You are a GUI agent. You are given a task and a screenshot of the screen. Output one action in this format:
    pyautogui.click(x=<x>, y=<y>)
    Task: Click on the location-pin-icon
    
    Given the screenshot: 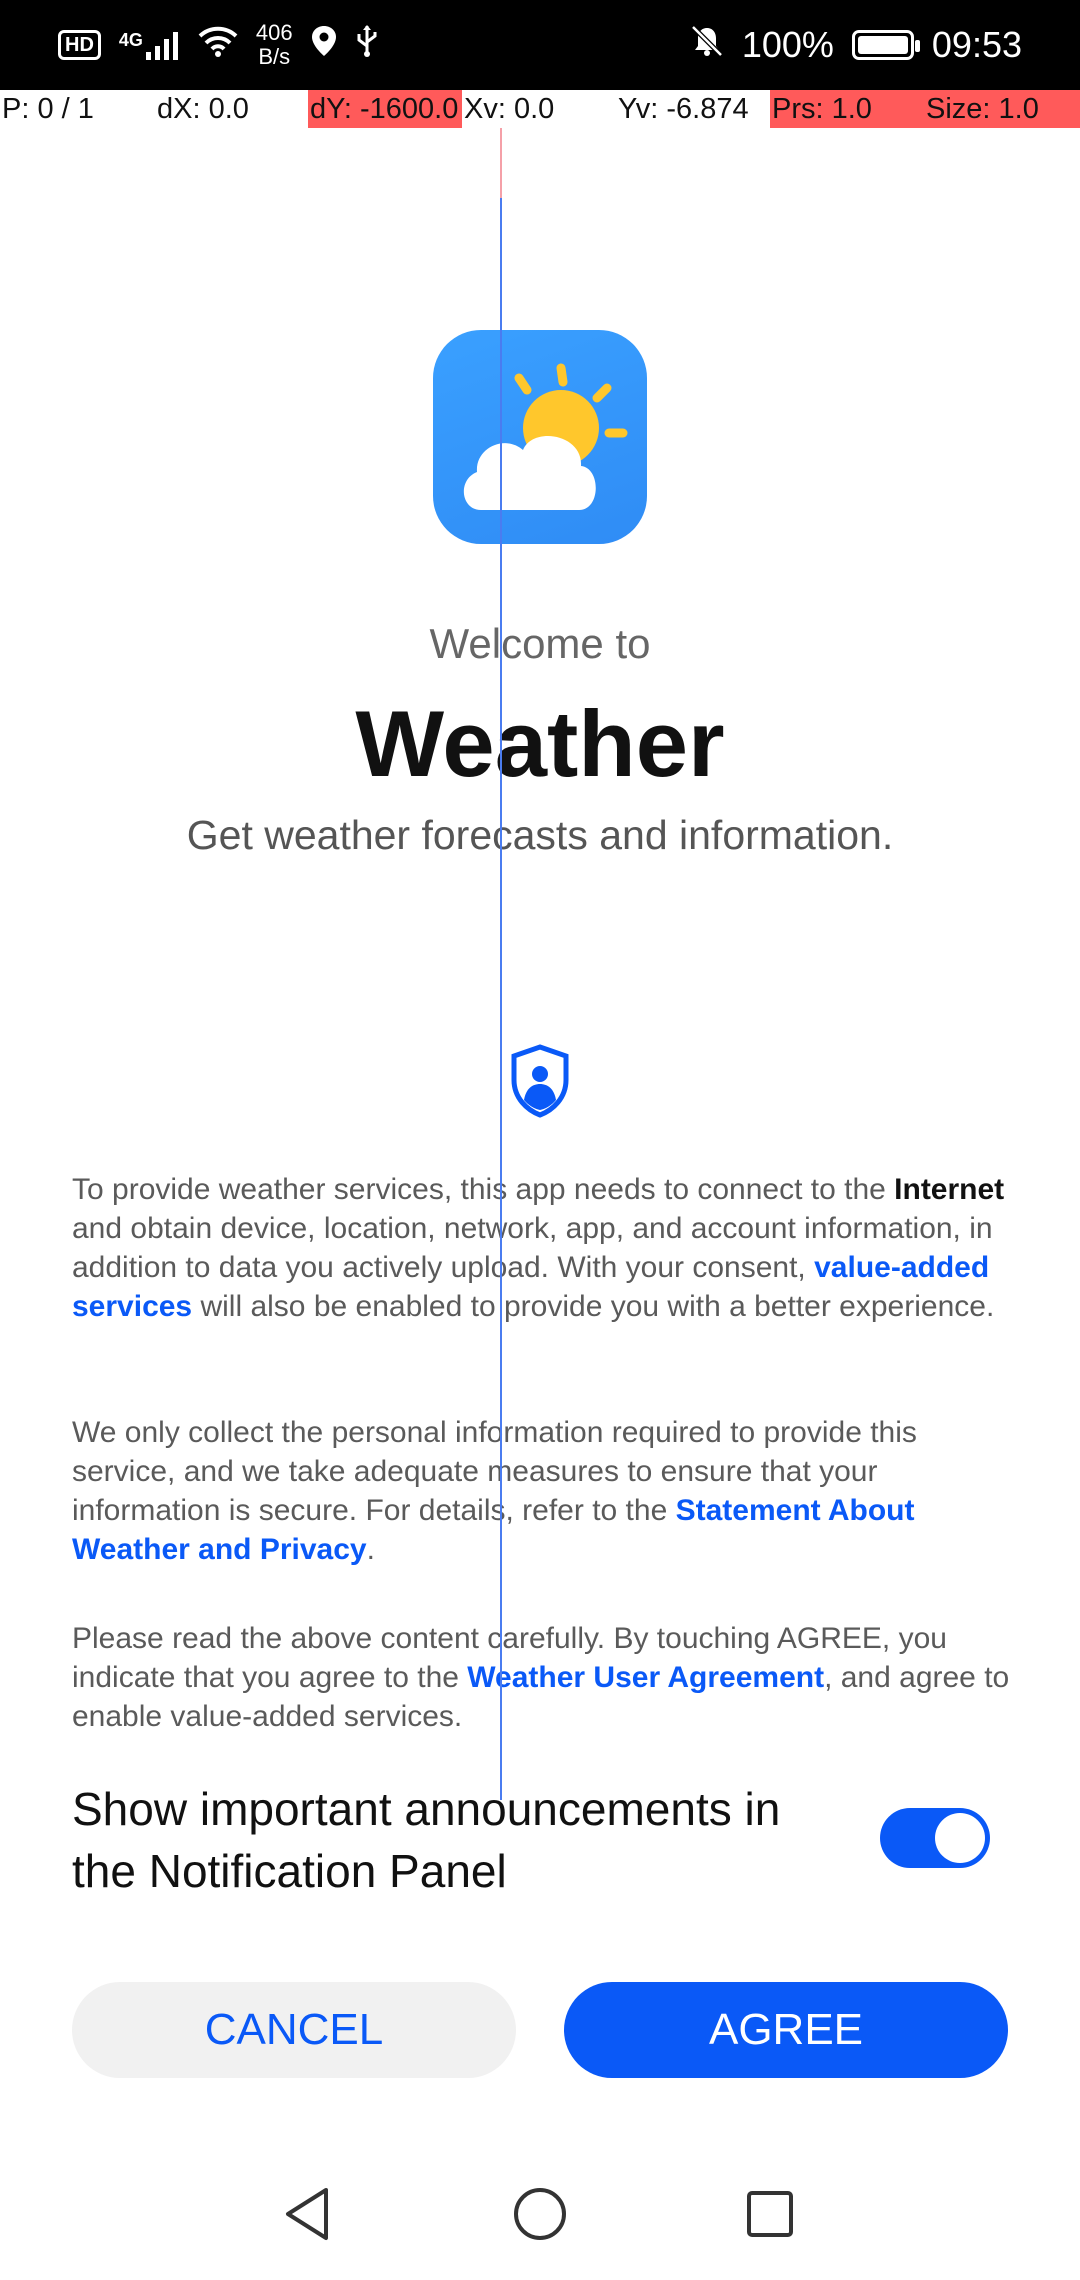 What is the action you would take?
    pyautogui.click(x=324, y=45)
    